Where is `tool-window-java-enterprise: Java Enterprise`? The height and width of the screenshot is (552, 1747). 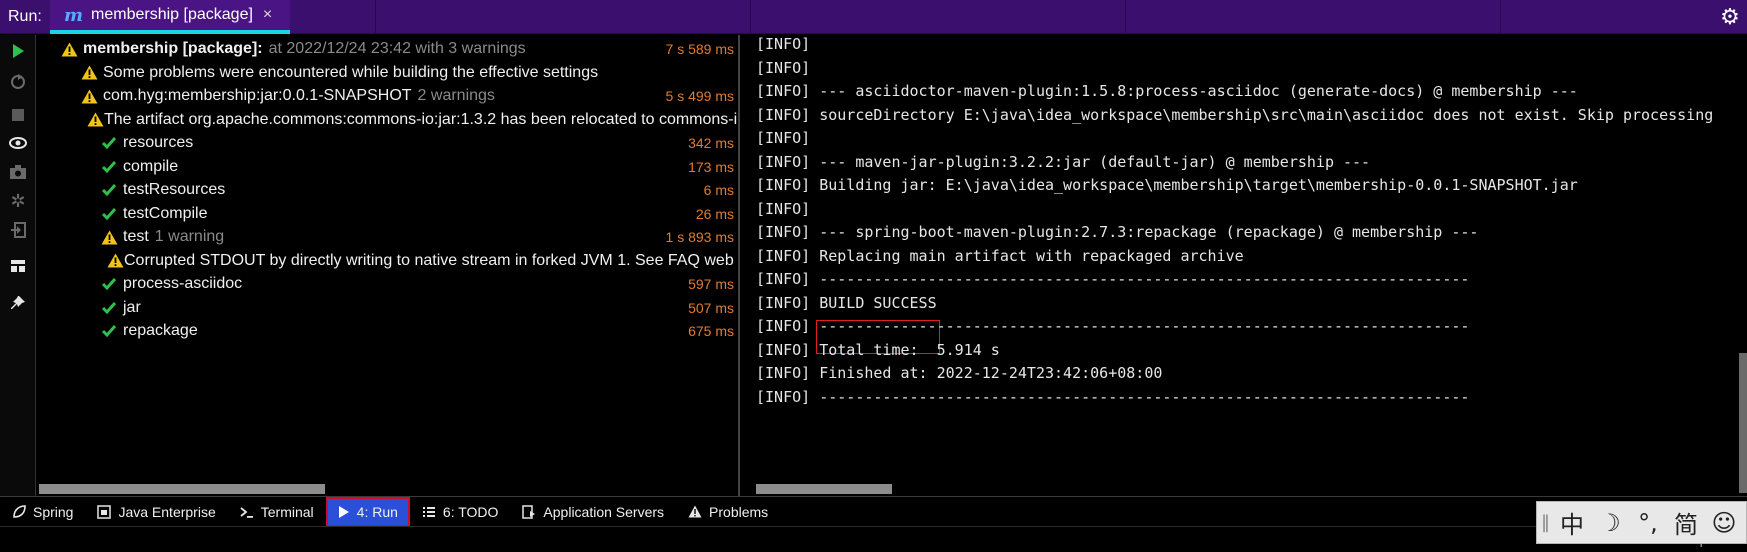
tool-window-java-enterprise: Java Enterprise is located at coordinates (156, 512).